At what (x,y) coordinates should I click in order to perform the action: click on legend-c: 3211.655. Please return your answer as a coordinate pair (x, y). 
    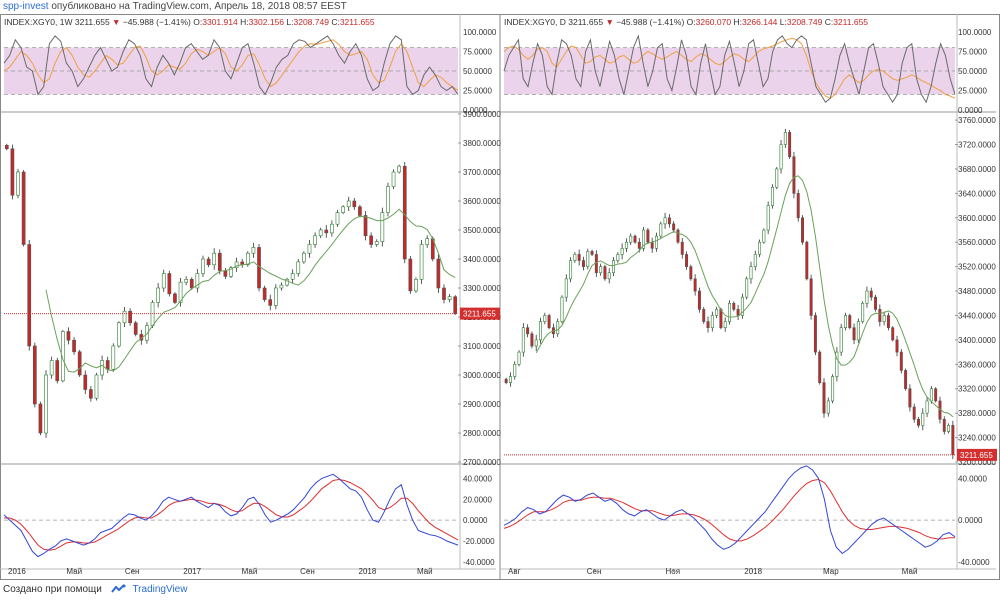
    Looking at the image, I should click on (357, 22).